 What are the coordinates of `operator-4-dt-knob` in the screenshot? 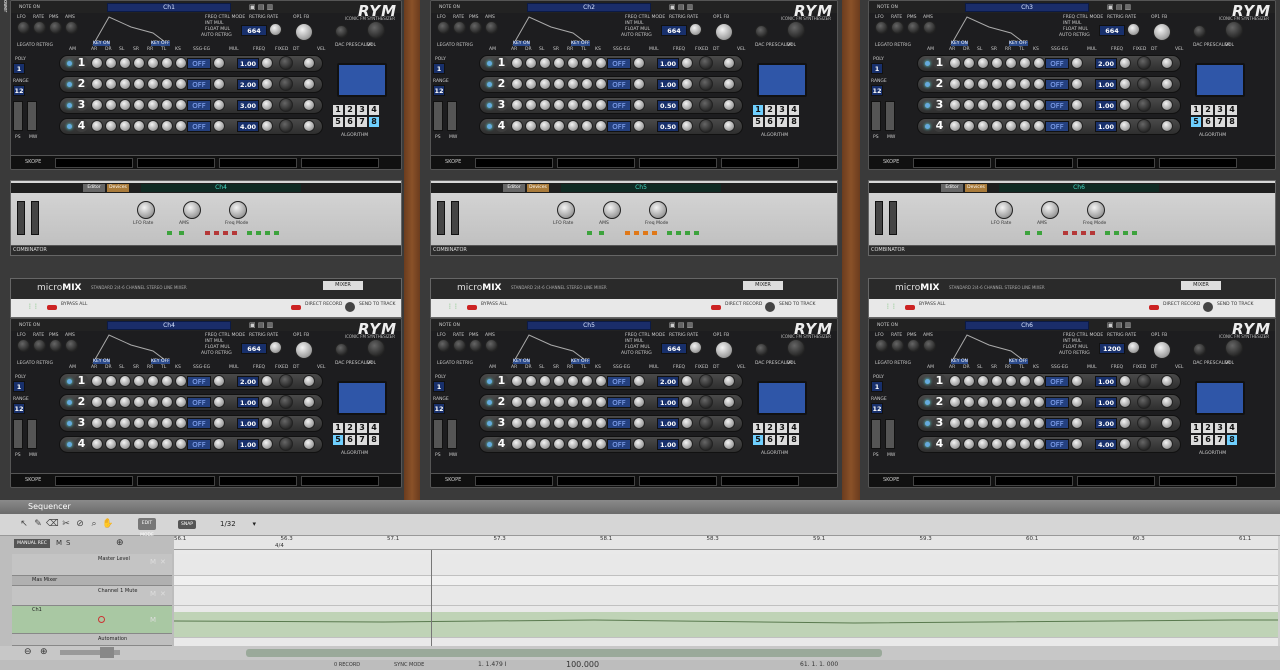 It's located at (1144, 126).